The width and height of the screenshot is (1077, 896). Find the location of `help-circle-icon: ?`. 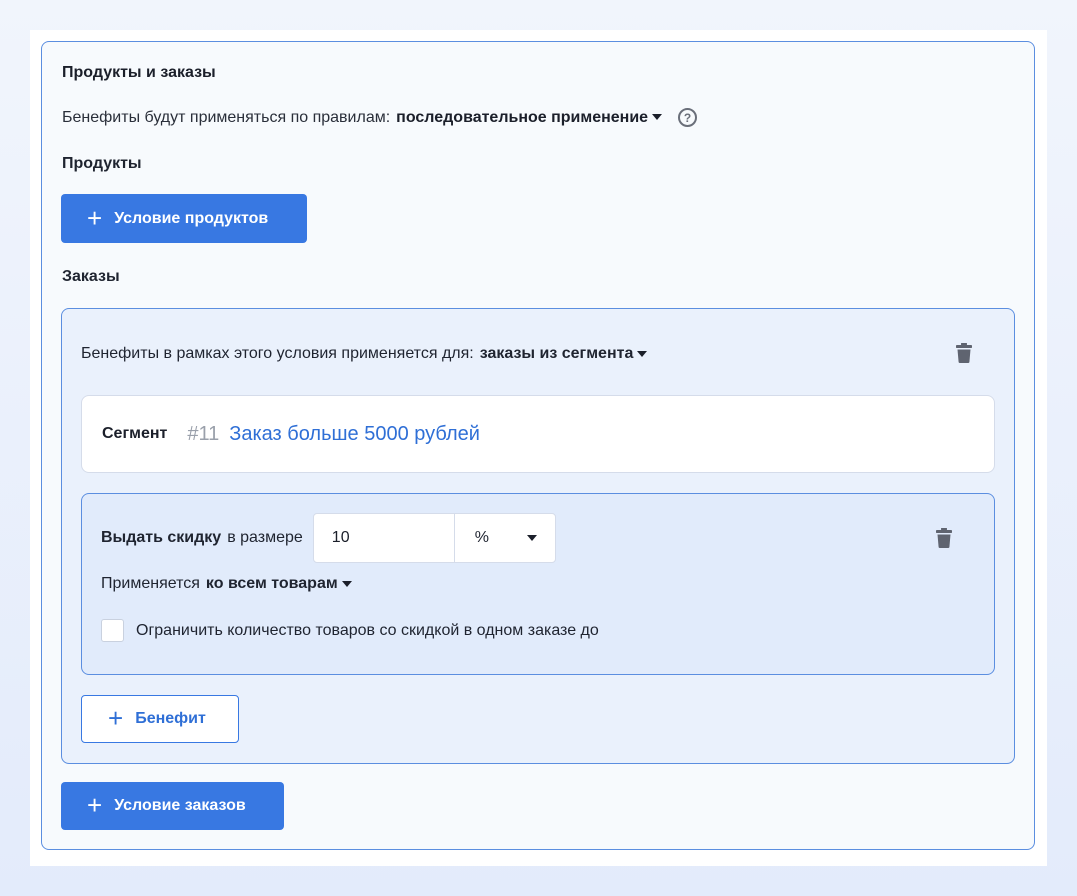

help-circle-icon: ? is located at coordinates (688, 117).